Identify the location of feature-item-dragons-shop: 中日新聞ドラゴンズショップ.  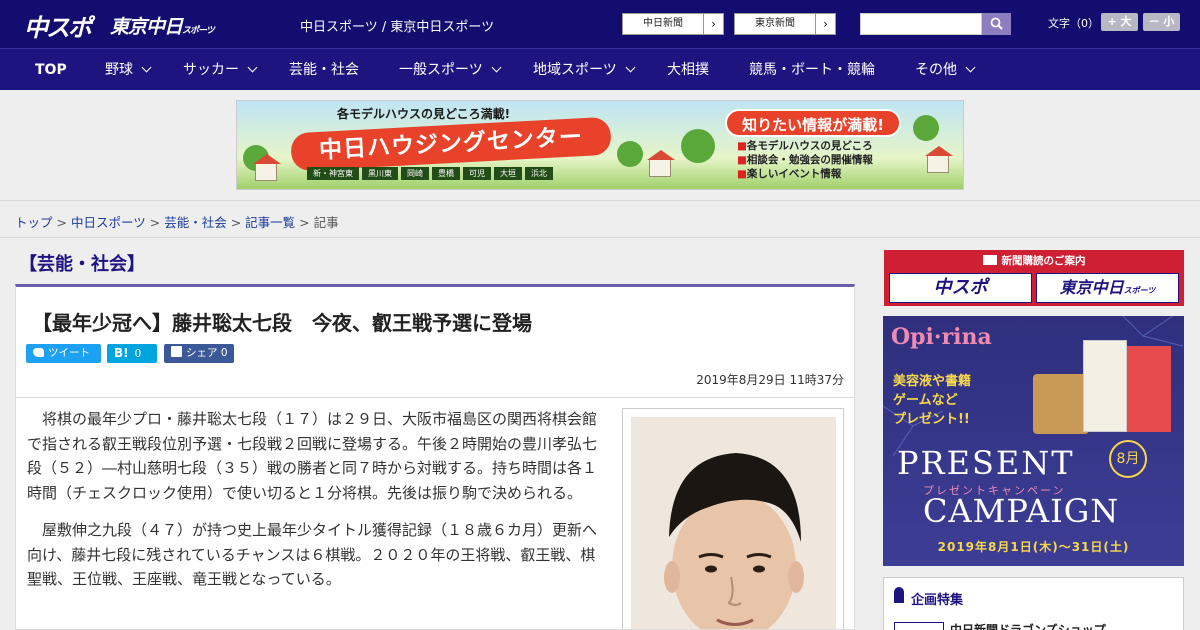
(1028, 625).